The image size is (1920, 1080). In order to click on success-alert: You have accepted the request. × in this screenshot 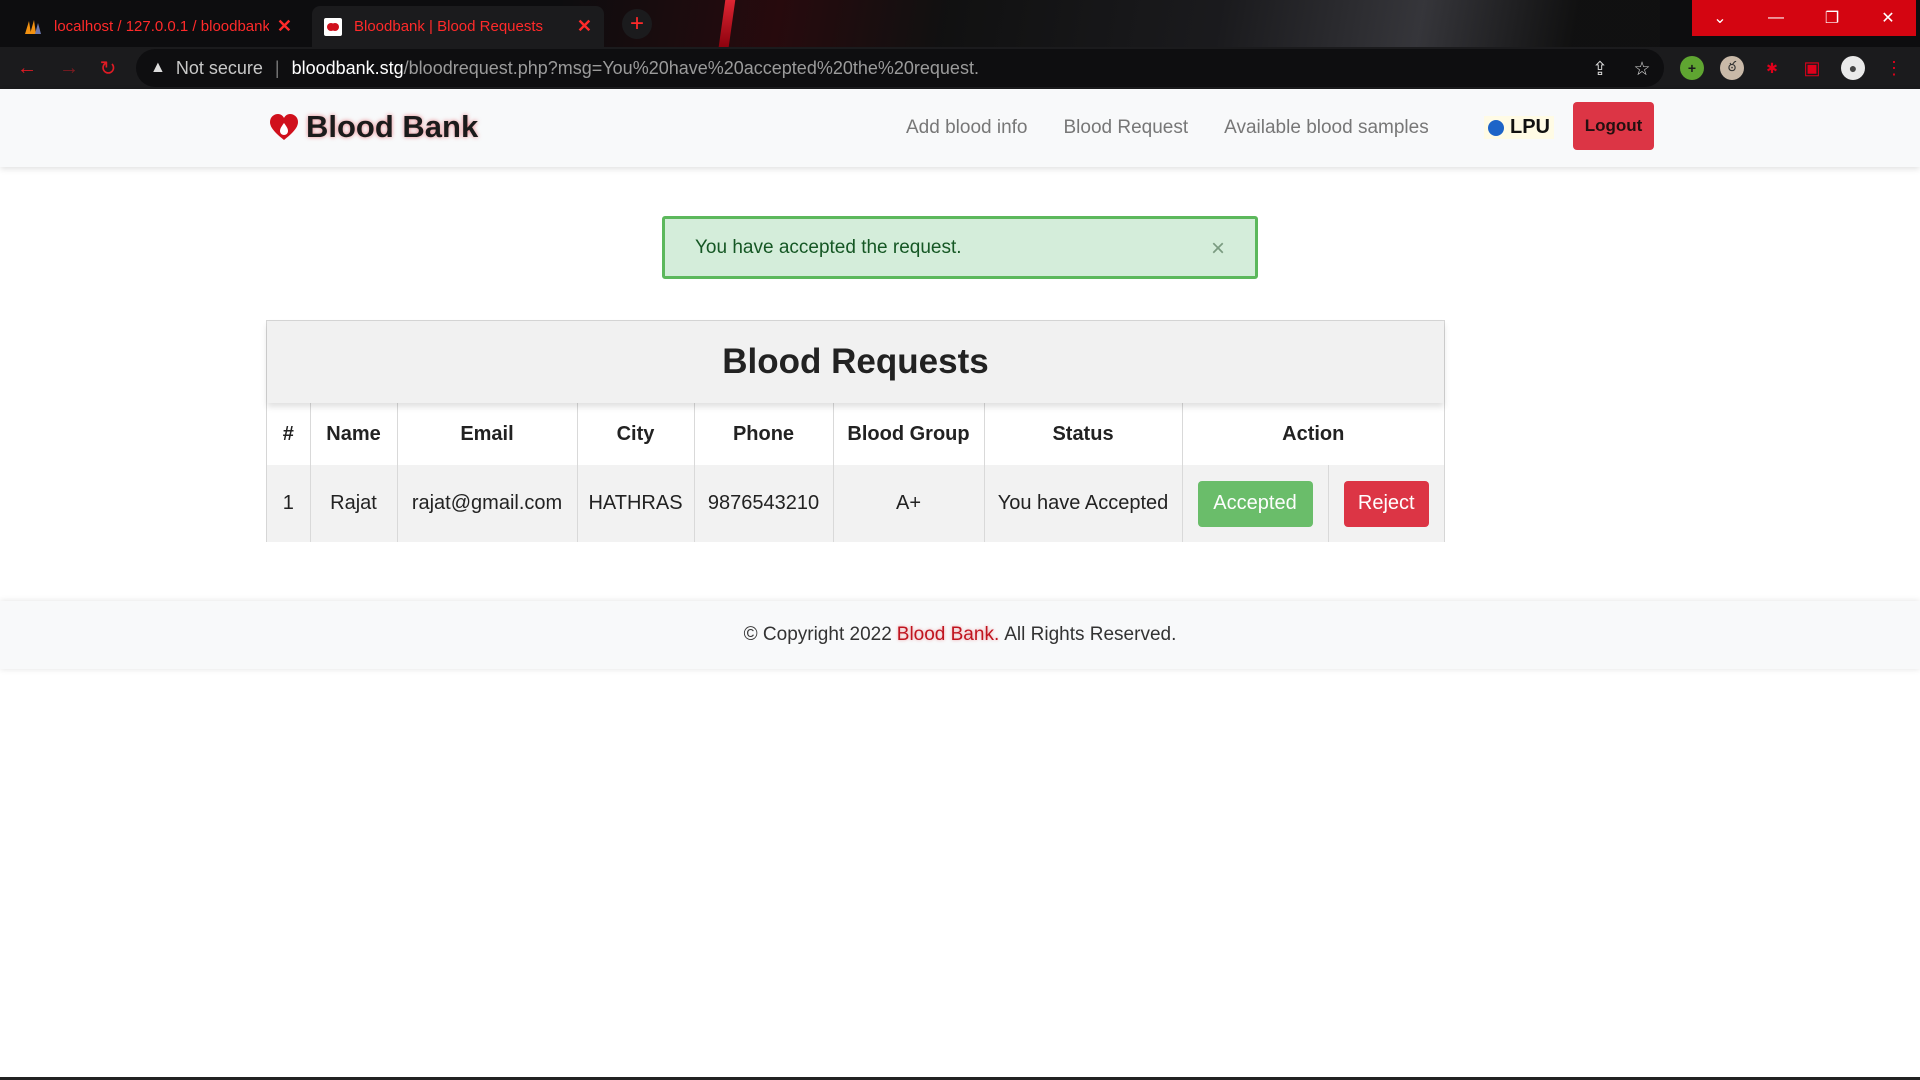, I will do `click(960, 247)`.